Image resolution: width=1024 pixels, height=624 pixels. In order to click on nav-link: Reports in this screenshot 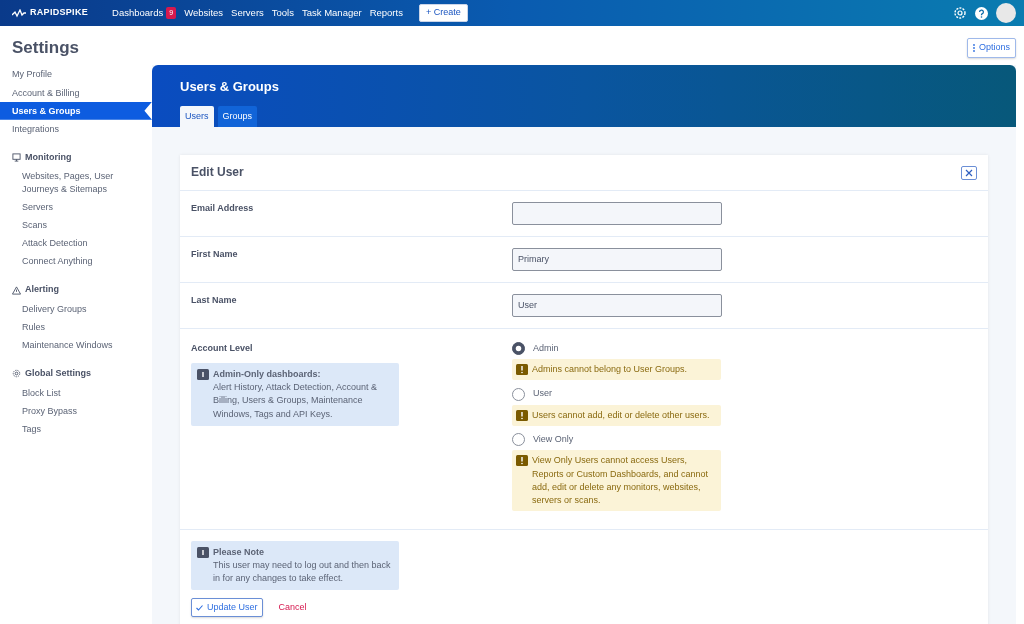, I will do `click(386, 13)`.